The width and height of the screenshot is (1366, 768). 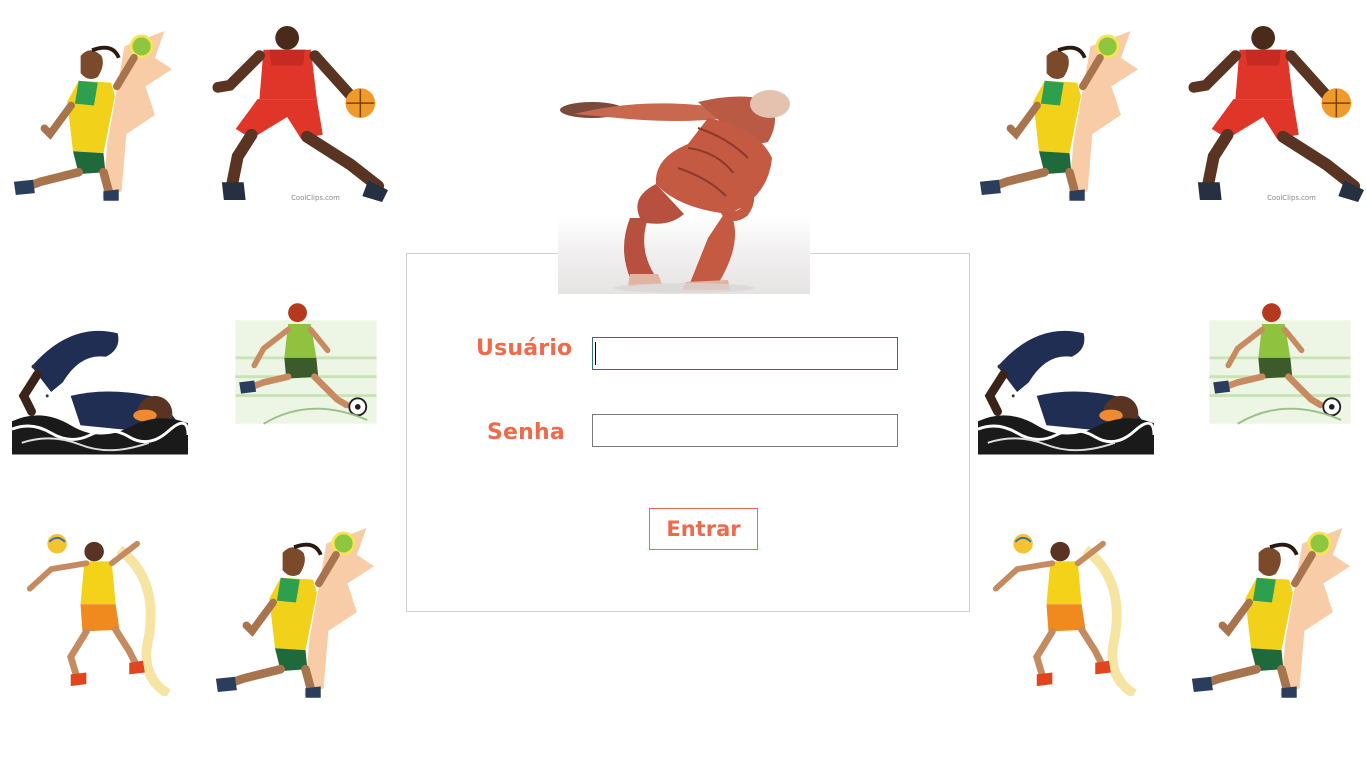 What do you see at coordinates (595, 353) in the screenshot?
I see `text-caret` at bounding box center [595, 353].